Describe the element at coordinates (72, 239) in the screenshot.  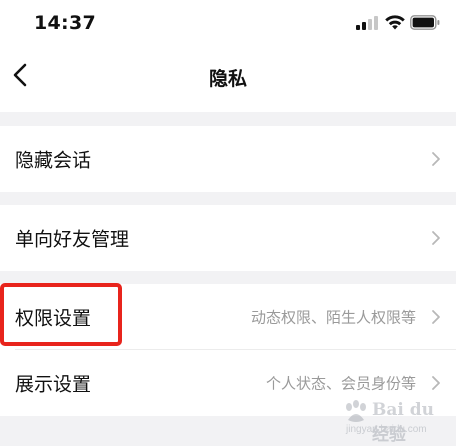
I see `row-label: 单向好友管理` at that location.